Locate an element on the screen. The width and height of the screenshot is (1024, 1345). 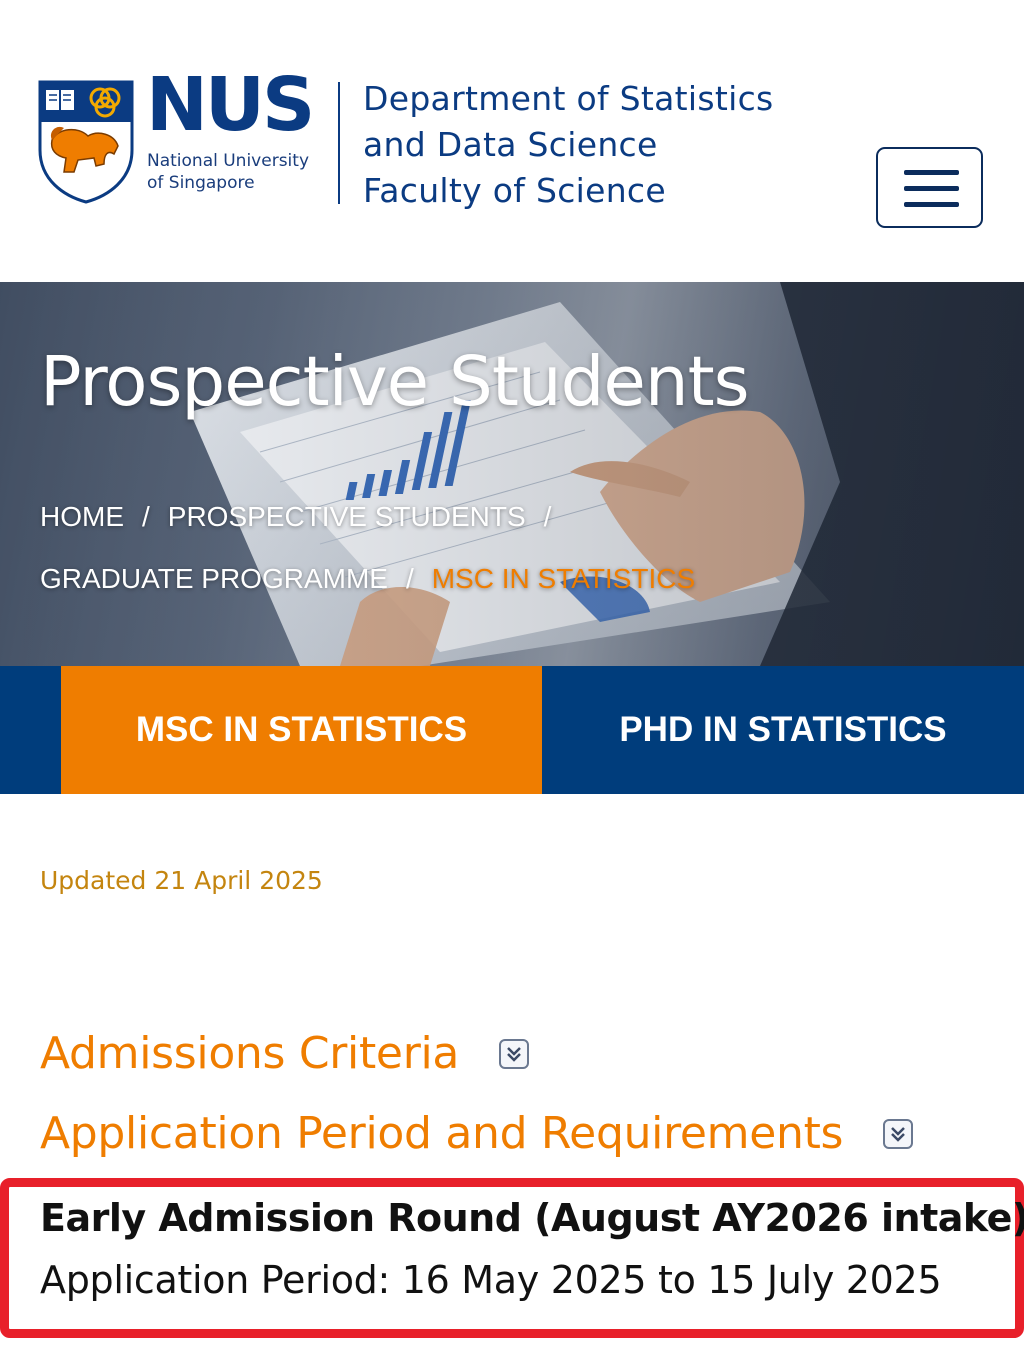
accordion-application-period: Application Period and Requirements is located at coordinates (477, 1133).